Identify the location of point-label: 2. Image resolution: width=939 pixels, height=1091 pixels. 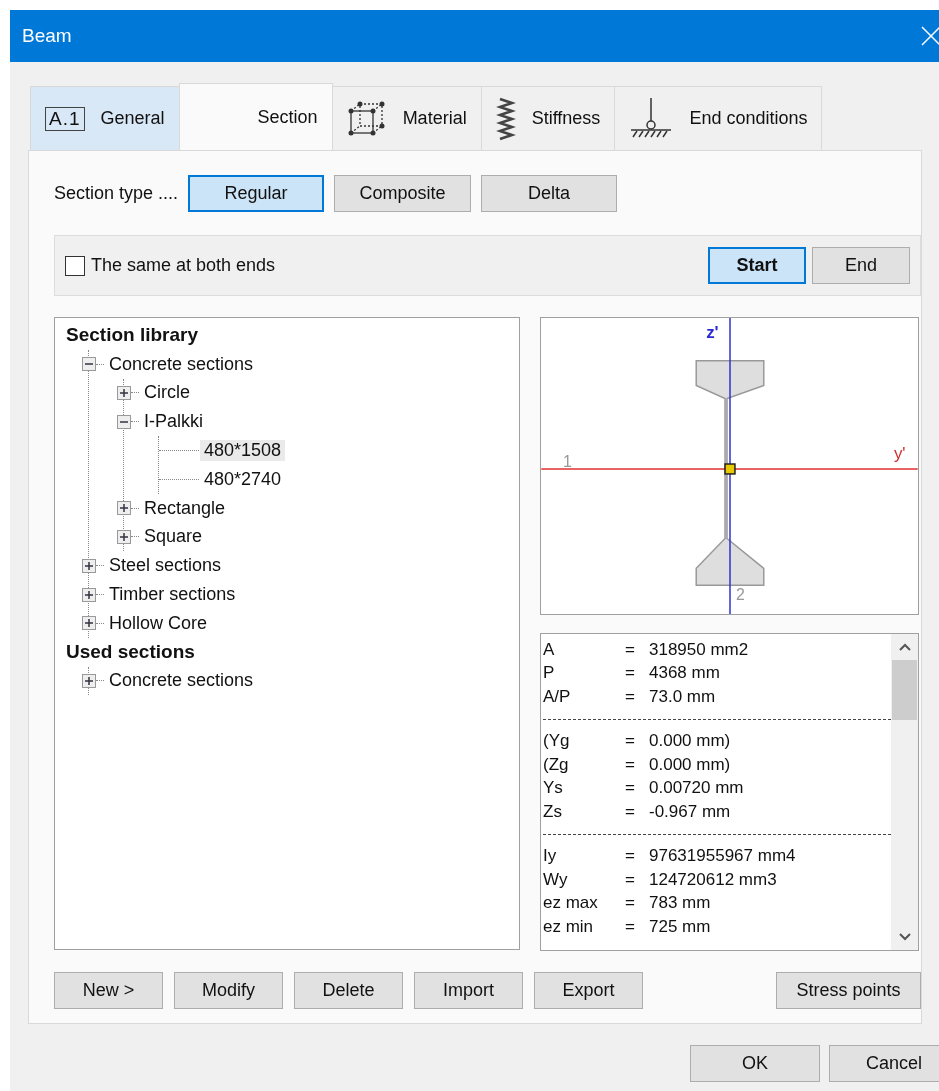
(740, 595).